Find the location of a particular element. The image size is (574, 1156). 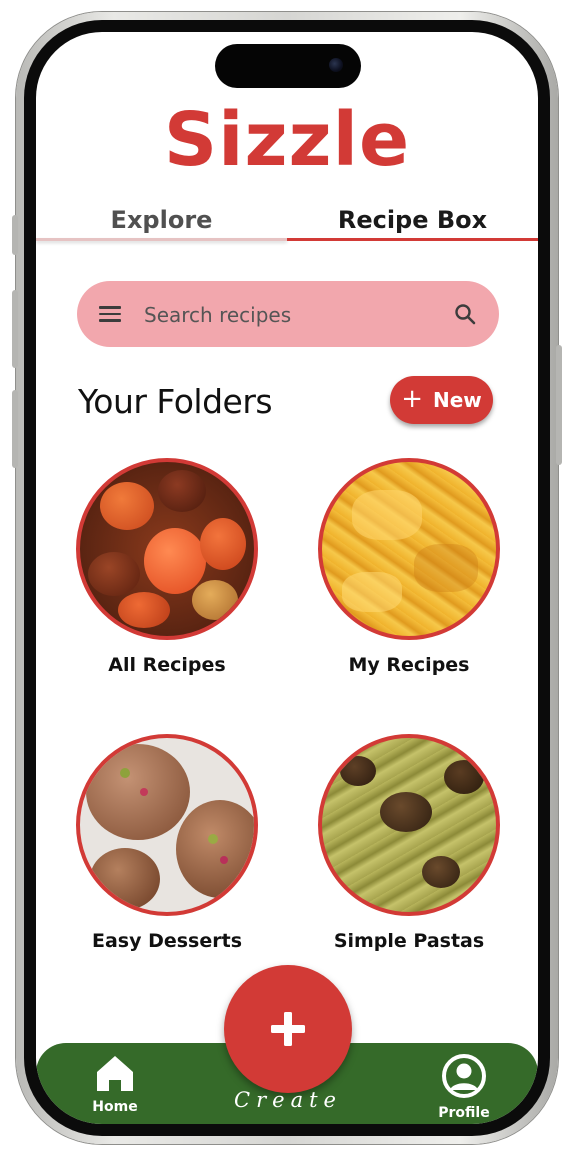

nav-home: Home is located at coordinates (115, 1084).